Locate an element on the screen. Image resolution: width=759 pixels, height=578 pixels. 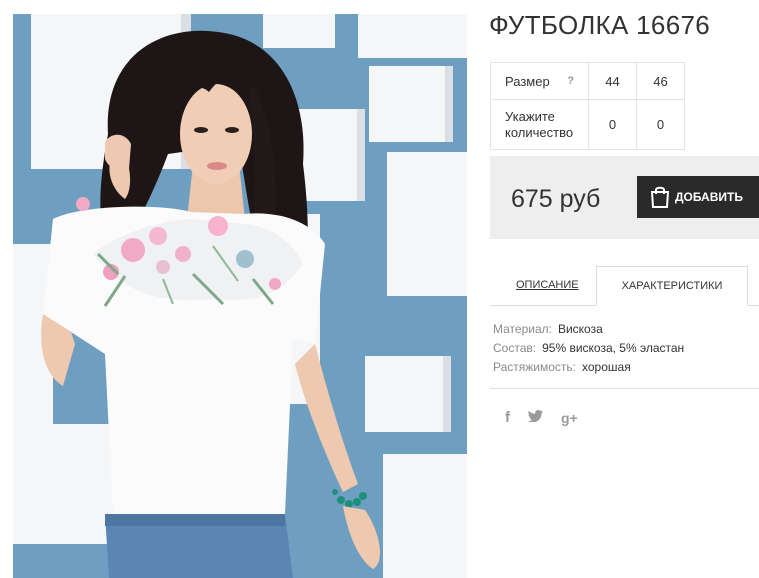
price-panel: 675 руб ДОБАВИТЬ is located at coordinates (624, 197).